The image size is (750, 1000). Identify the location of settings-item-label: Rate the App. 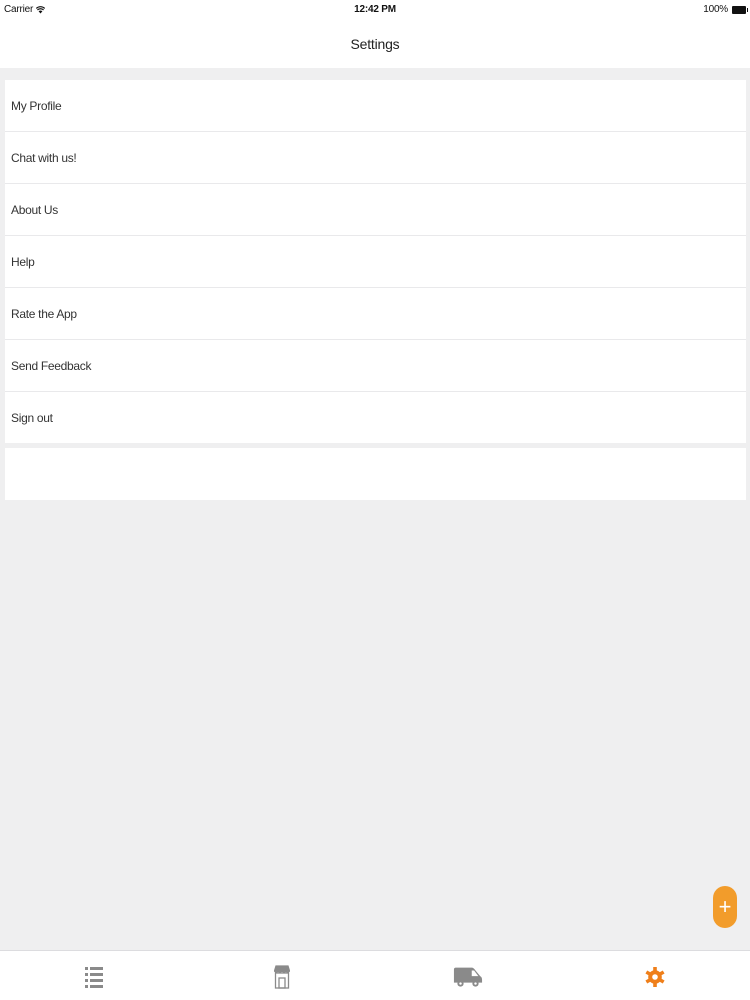
(44, 313).